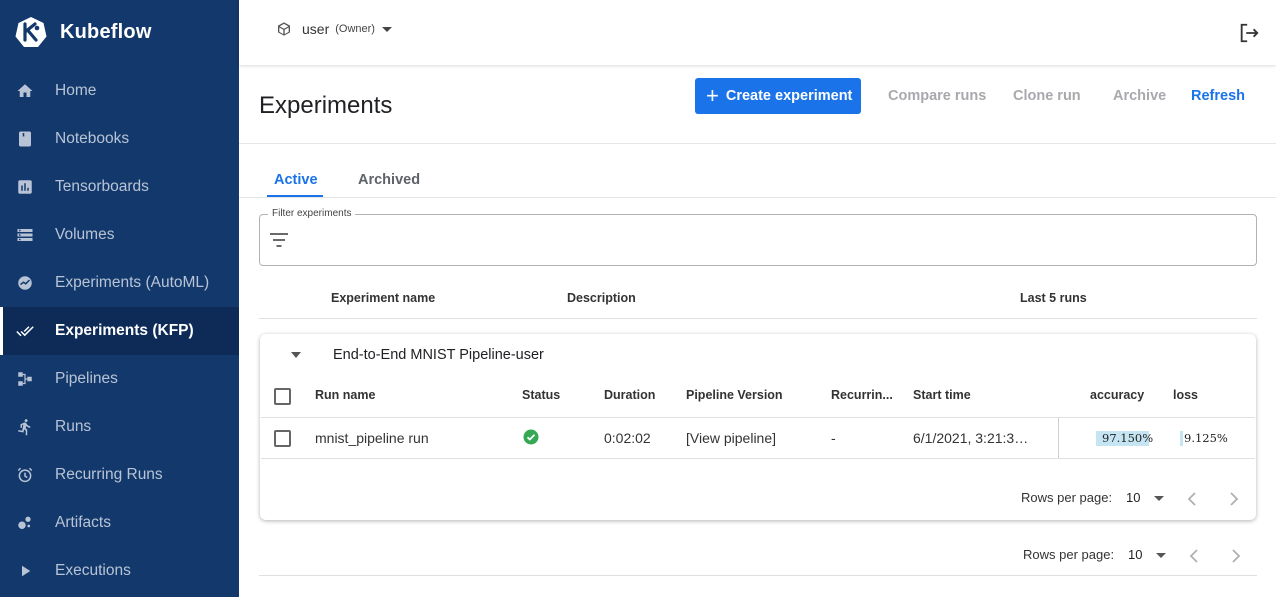  What do you see at coordinates (85, 234) in the screenshot?
I see `sidebar-item-label: Volumes` at bounding box center [85, 234].